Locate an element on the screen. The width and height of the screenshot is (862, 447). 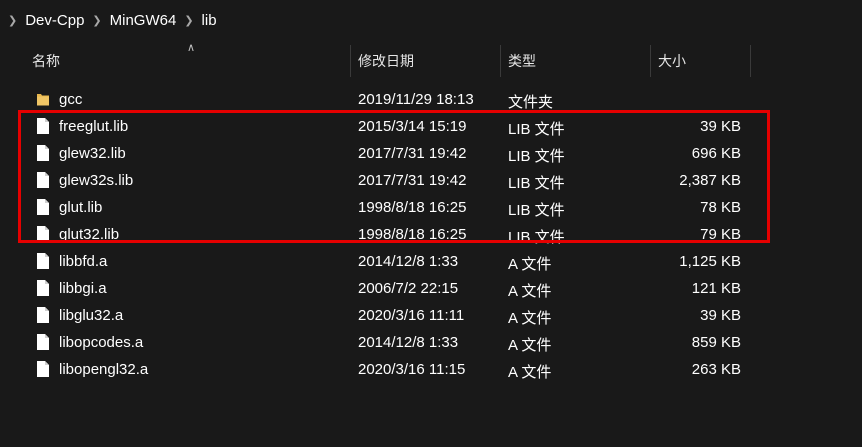
list-item-file: glut32.lib 1998/8/18 16:25 LIB 文件 79 KB is located at coordinates (434, 234).